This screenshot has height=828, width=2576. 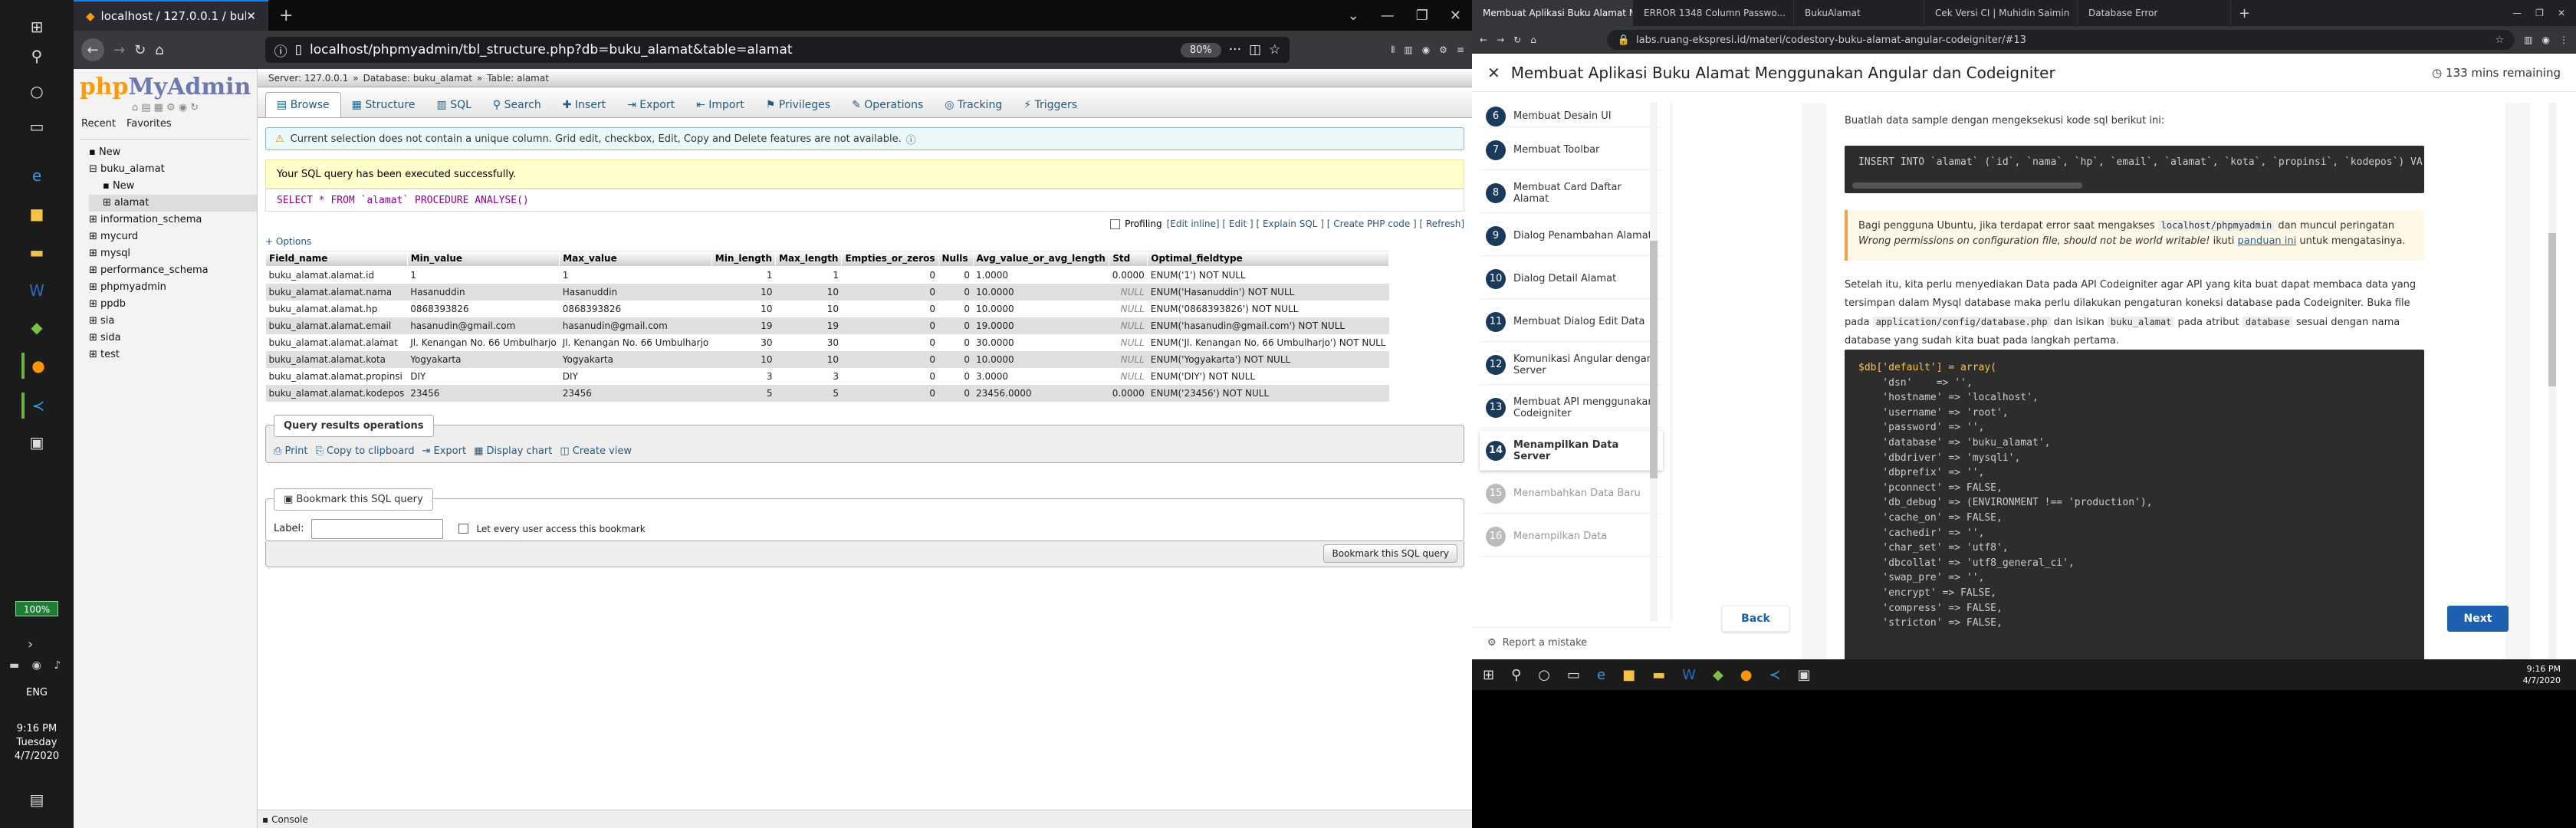 I want to click on tree-item-sida: ⊞ sida, so click(x=173, y=339).